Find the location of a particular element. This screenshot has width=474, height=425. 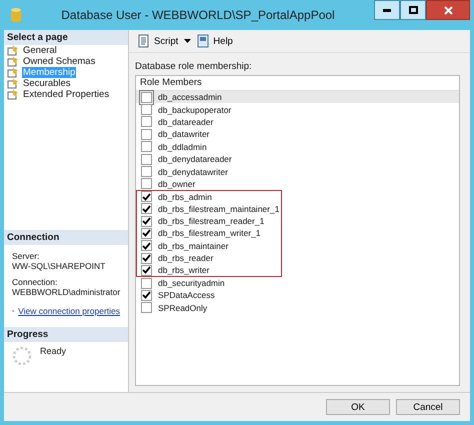

maximize-button is located at coordinates (413, 10).